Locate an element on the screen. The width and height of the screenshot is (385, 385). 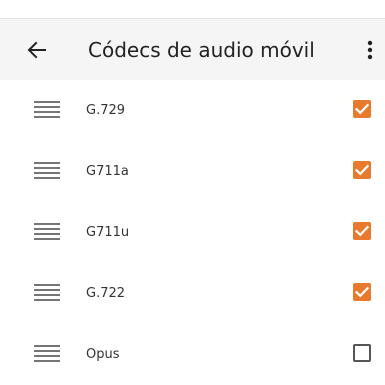
arrow-left-icon is located at coordinates (36, 50).